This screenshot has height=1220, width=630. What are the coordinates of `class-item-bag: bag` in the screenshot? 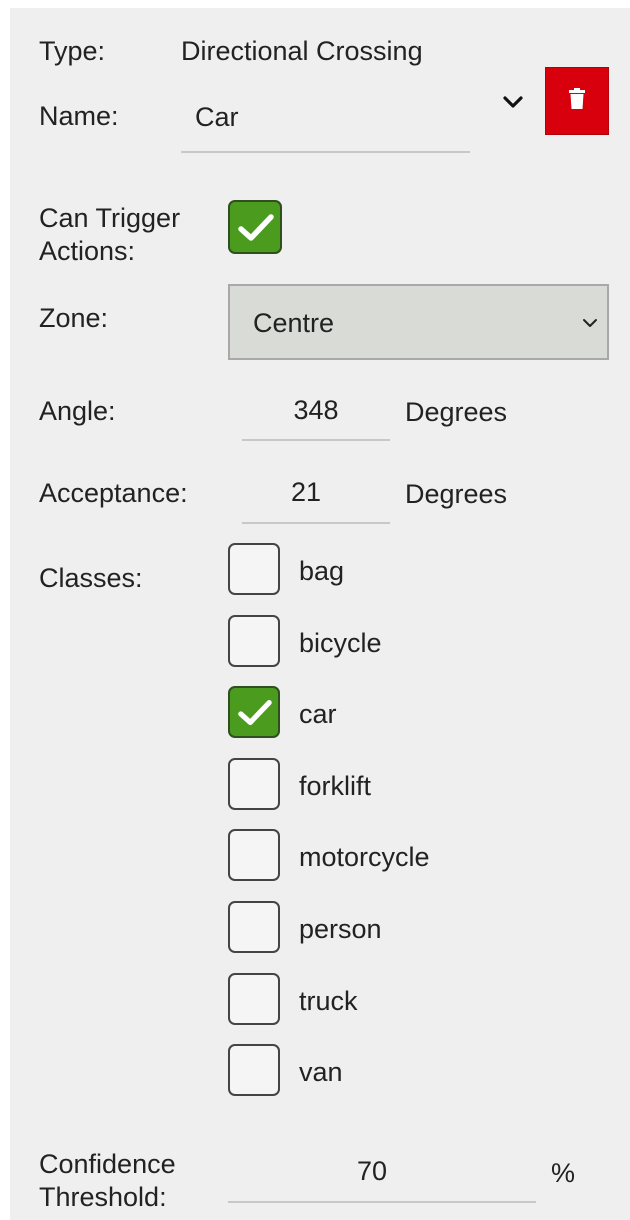 It's located at (418, 571).